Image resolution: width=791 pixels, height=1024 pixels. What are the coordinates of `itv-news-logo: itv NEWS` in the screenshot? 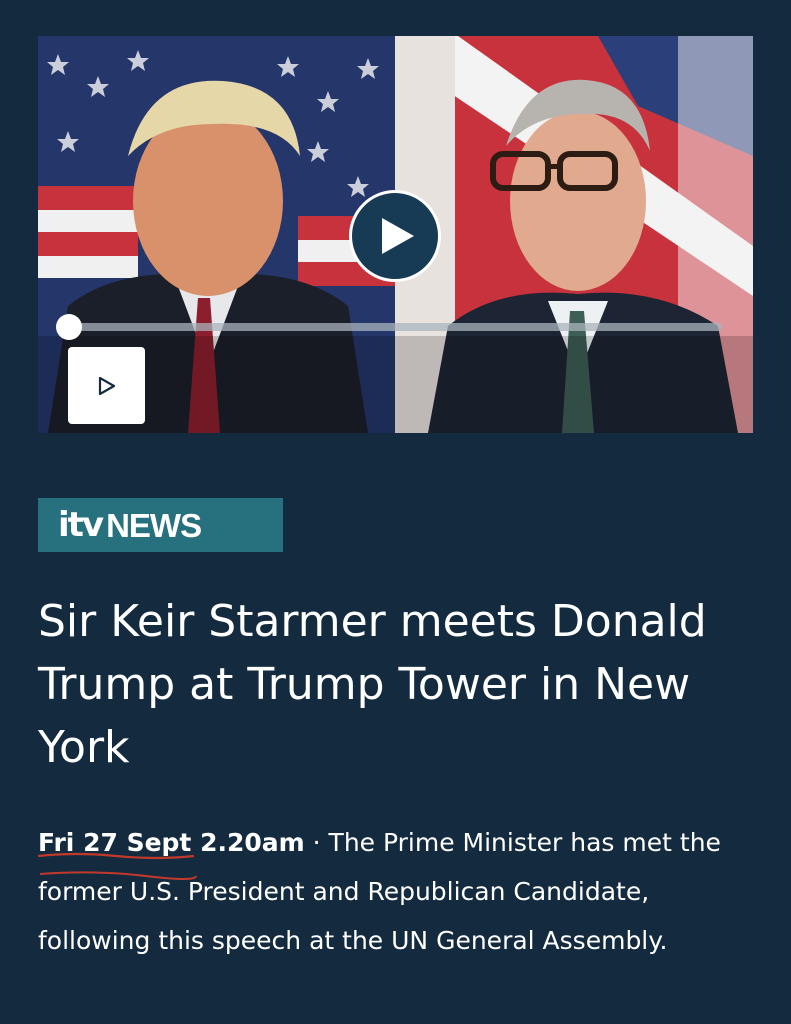 It's located at (160, 525).